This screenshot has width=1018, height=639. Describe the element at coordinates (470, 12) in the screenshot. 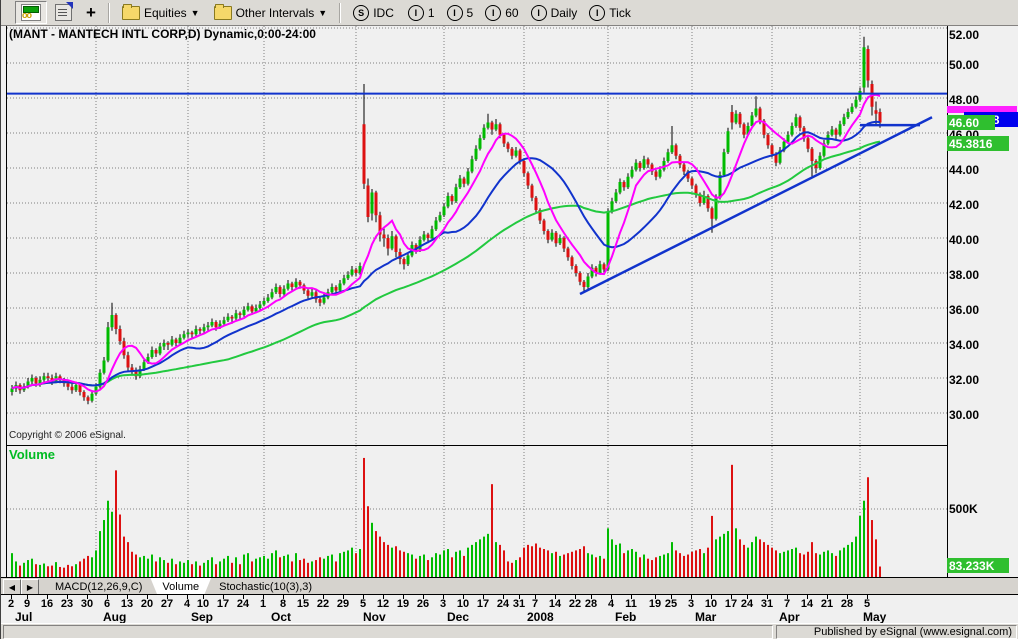

I see `interval-label: 5` at that location.